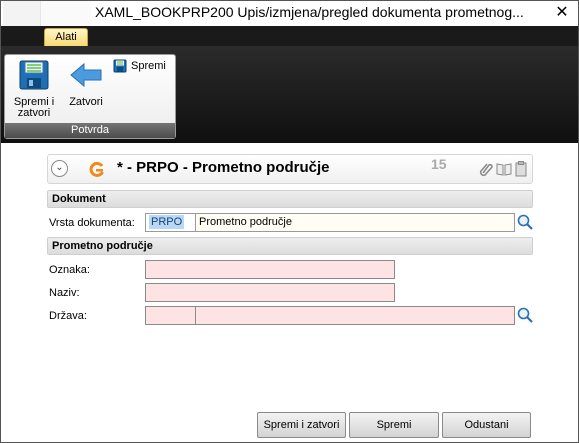 The width and height of the screenshot is (579, 443). What do you see at coordinates (68, 316) in the screenshot?
I see `drzava-label: Država:` at bounding box center [68, 316].